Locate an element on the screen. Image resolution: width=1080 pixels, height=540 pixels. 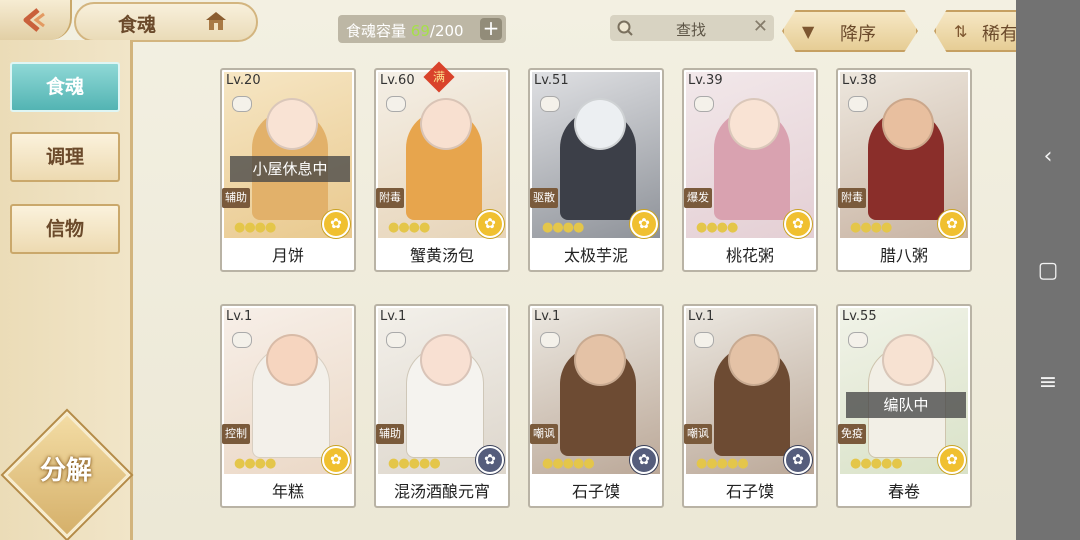
card-name: 桃花粥 is located at coordinates (749, 255).